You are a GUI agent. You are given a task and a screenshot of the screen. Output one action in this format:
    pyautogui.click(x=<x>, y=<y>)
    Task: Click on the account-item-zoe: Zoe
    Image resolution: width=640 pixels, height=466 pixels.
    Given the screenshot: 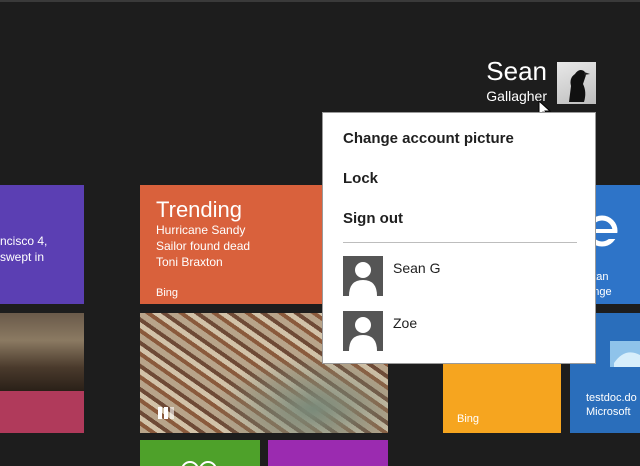 What is the action you would take?
    pyautogui.click(x=463, y=331)
    